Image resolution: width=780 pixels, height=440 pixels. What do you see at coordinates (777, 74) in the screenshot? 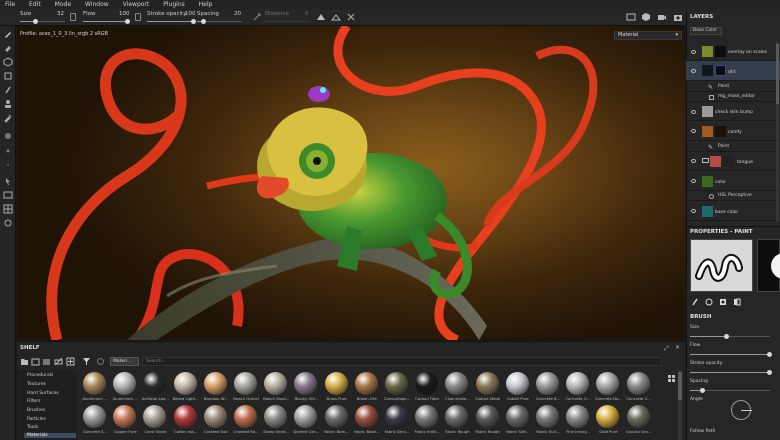
I see `layers-scrollbar-thumb` at bounding box center [777, 74].